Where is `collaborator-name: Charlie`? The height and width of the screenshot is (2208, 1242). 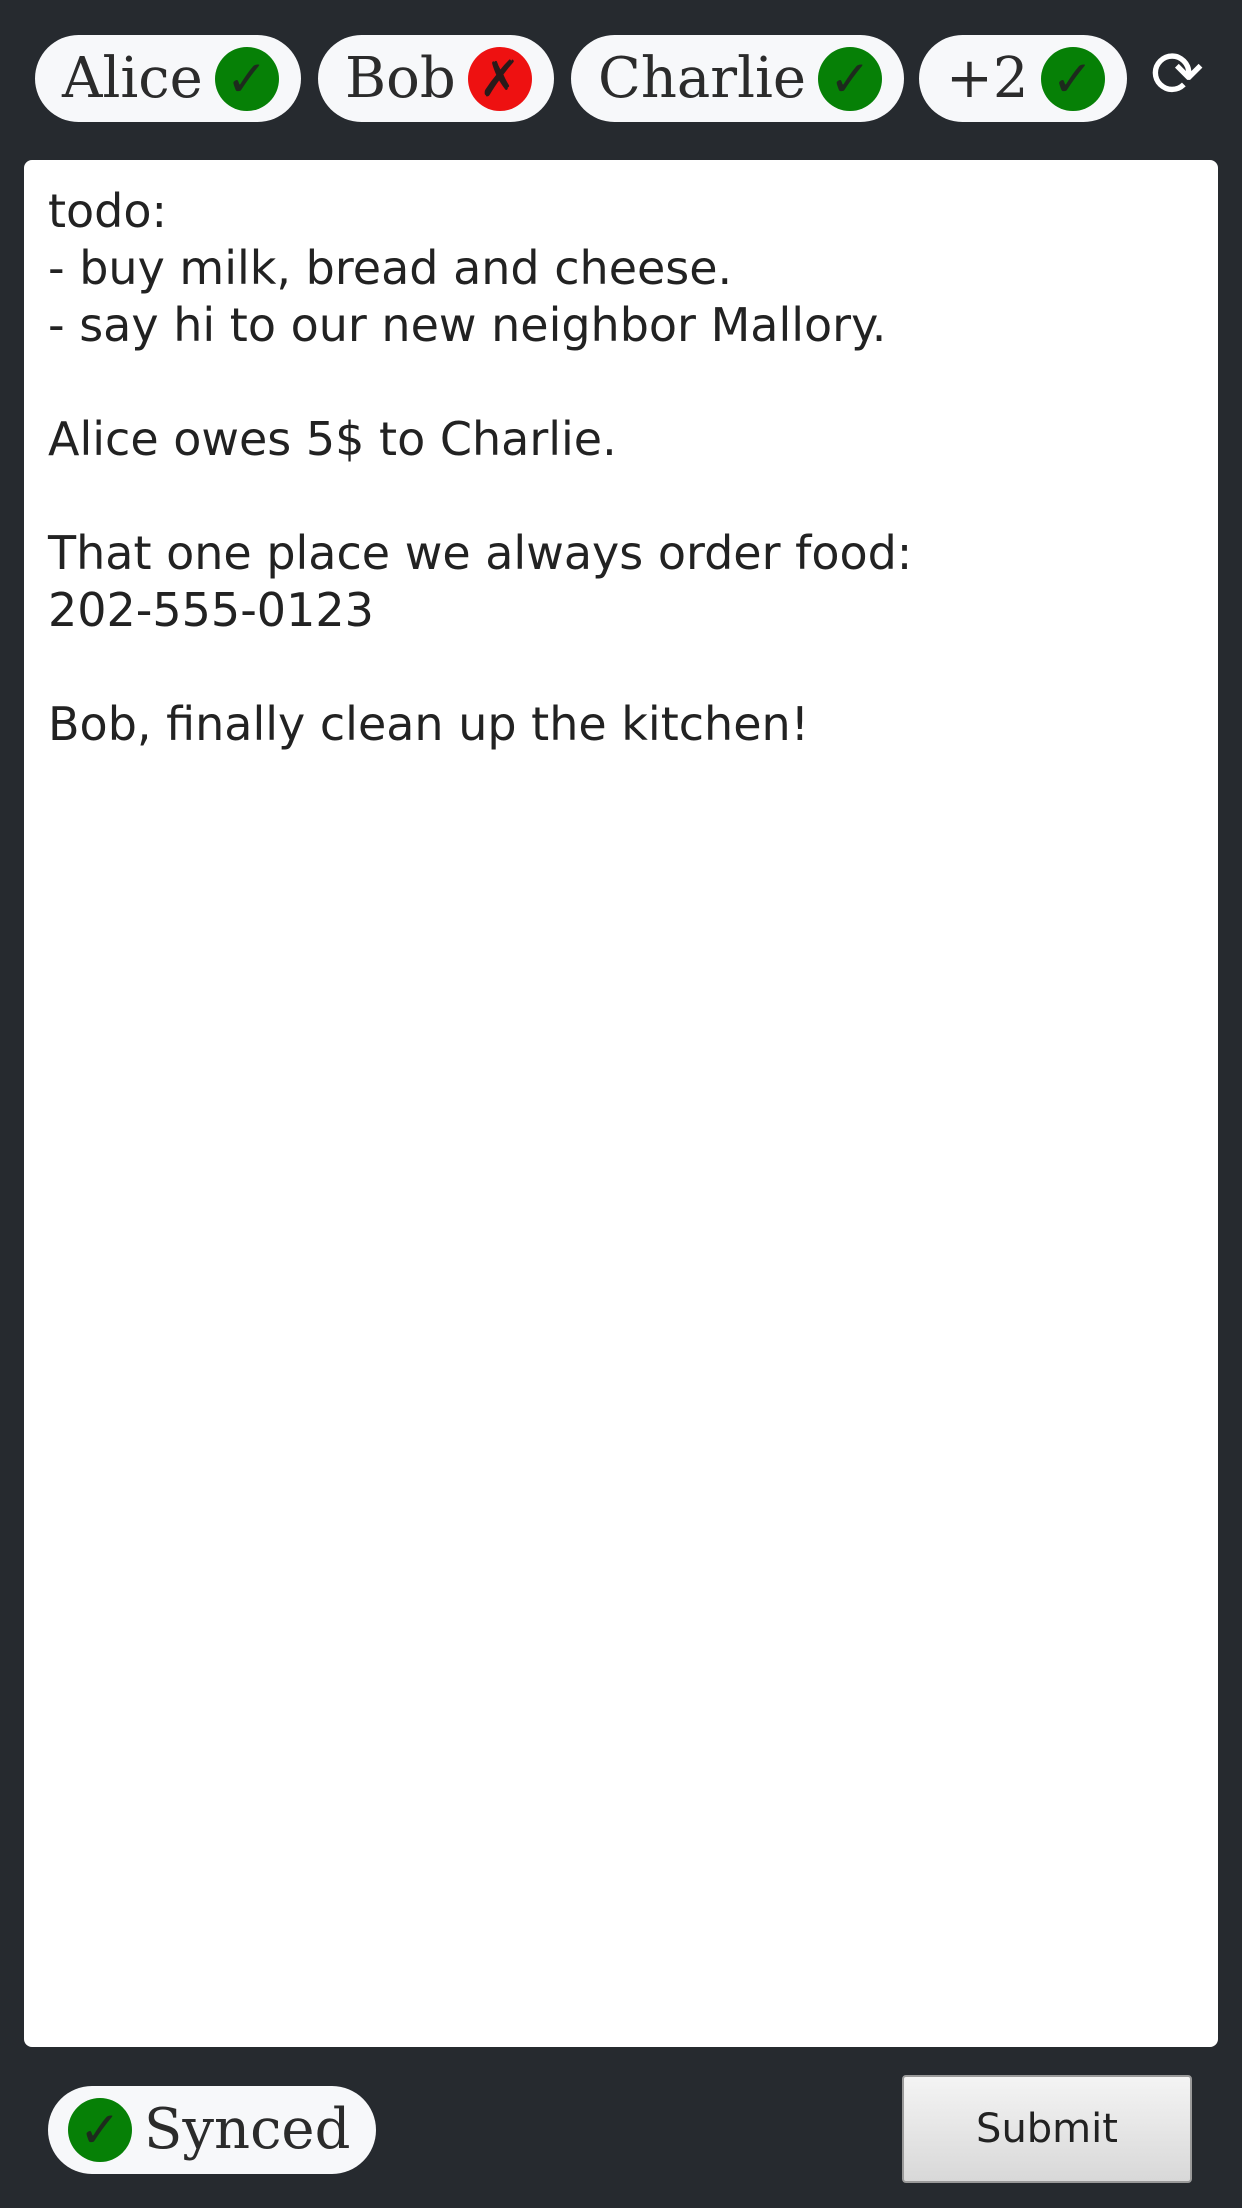 collaborator-name: Charlie is located at coordinates (702, 78).